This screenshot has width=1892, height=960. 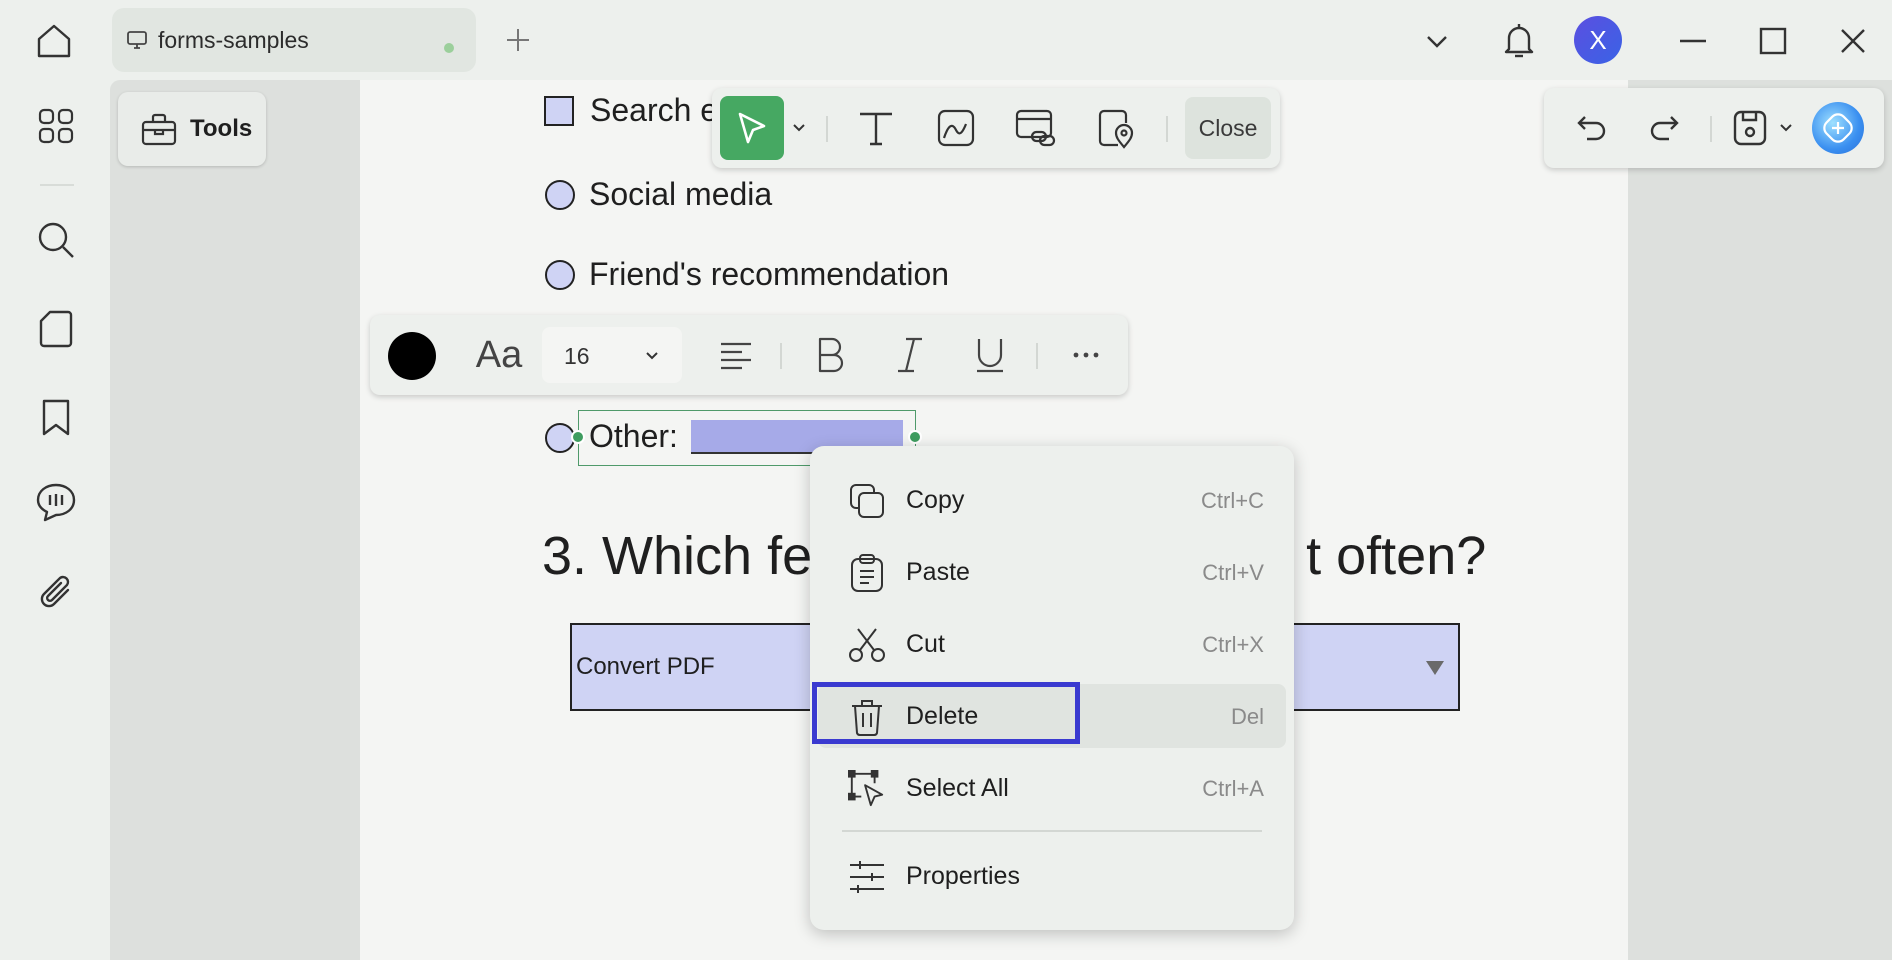 I want to click on tabs-dropdown-button, so click(x=1437, y=41).